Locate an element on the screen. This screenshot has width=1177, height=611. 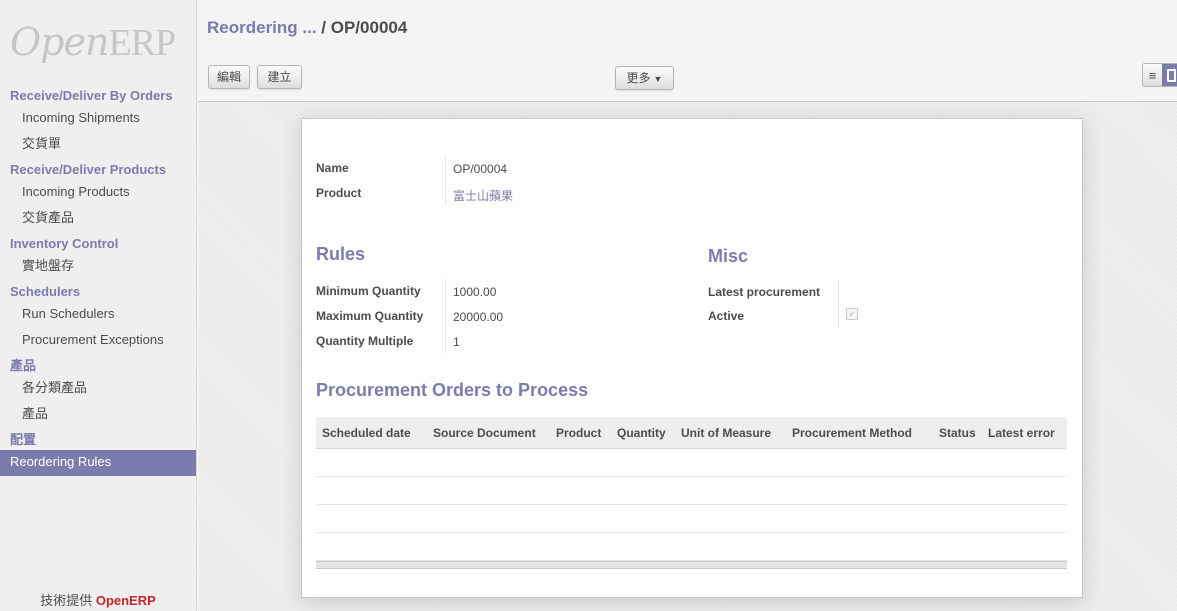
qty-multiple-value: 1 is located at coordinates (456, 342).